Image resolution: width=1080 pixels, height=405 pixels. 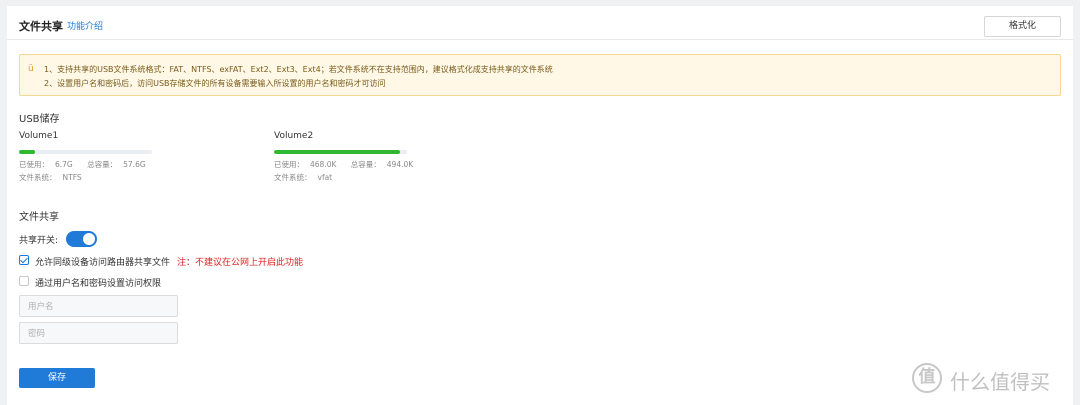 I want to click on volume-fs-text: 文件系统： NTFS, so click(x=50, y=177).